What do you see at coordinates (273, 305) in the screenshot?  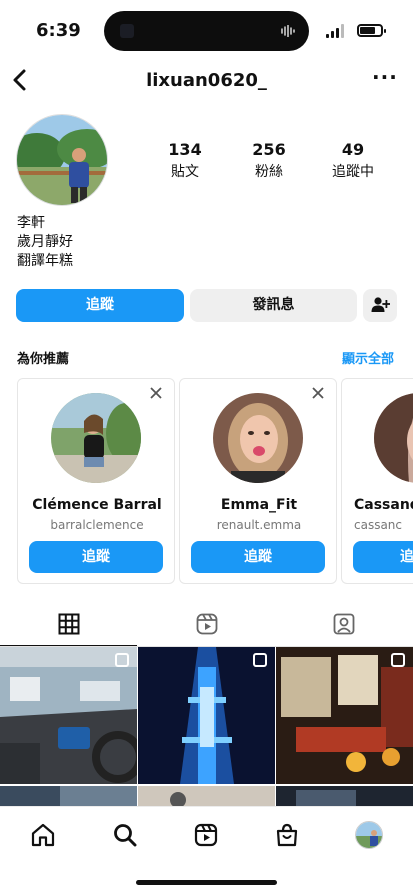 I see `message-button: 發訊息` at bounding box center [273, 305].